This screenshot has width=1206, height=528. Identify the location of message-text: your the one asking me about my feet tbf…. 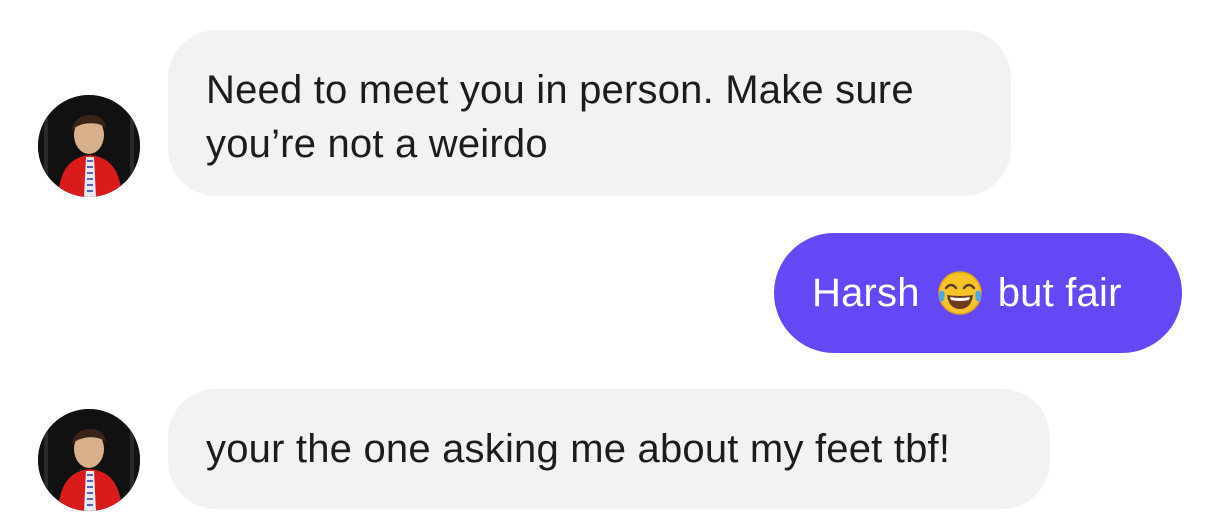
(578, 449).